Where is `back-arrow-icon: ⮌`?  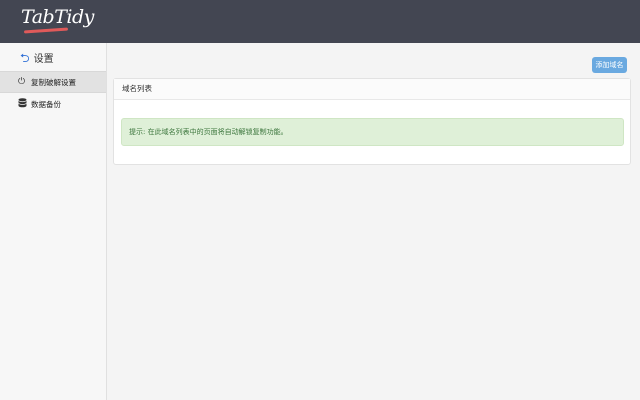
back-arrow-icon: ⮌ is located at coordinates (25, 57).